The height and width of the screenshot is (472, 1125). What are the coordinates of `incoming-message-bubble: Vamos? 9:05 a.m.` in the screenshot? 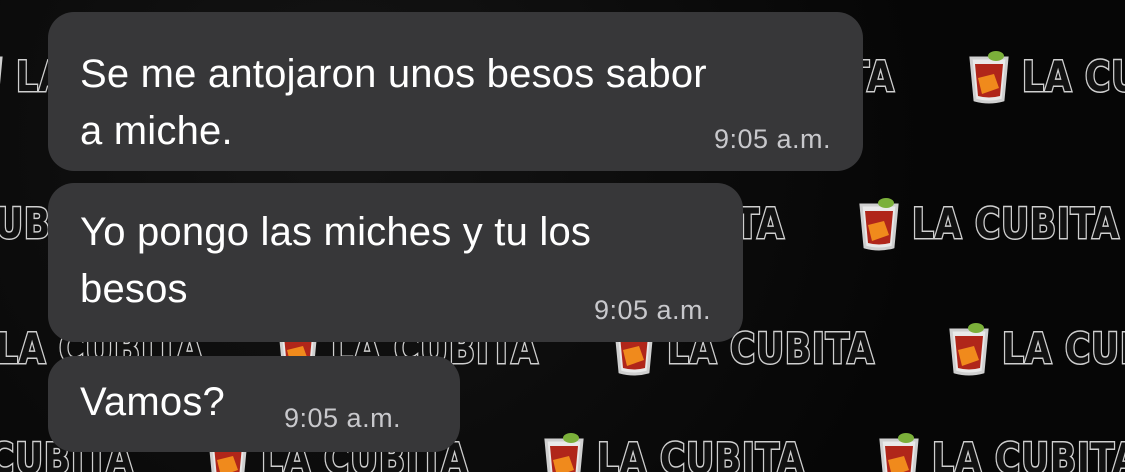 It's located at (254, 404).